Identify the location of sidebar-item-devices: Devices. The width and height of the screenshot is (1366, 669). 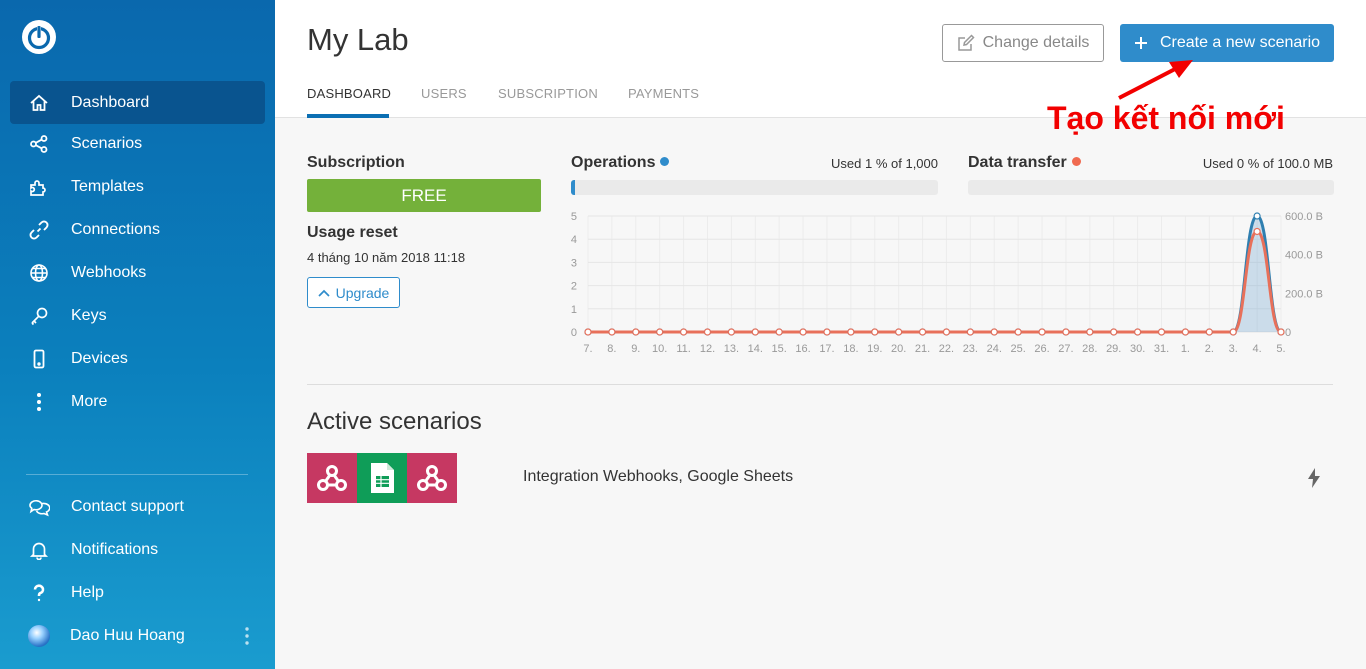
(137, 358).